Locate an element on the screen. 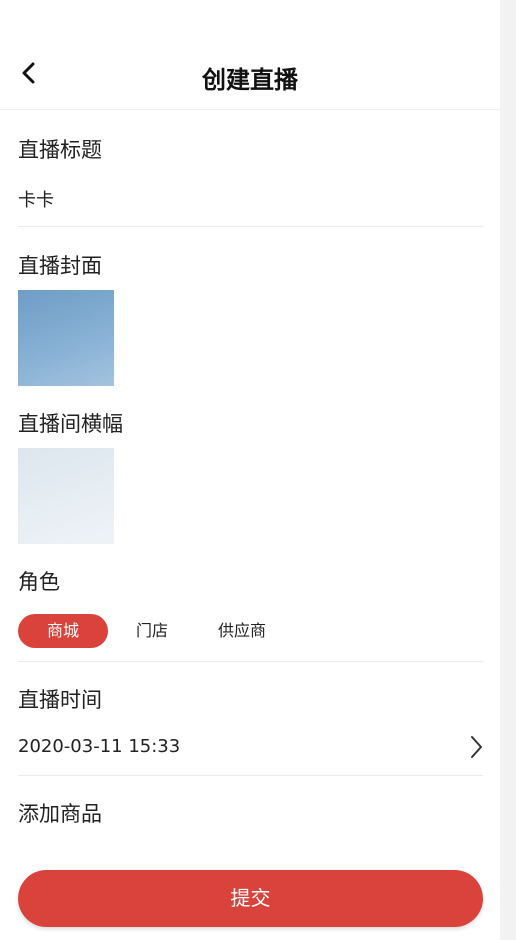 This screenshot has height=940, width=516. live-cover-image is located at coordinates (66, 338).